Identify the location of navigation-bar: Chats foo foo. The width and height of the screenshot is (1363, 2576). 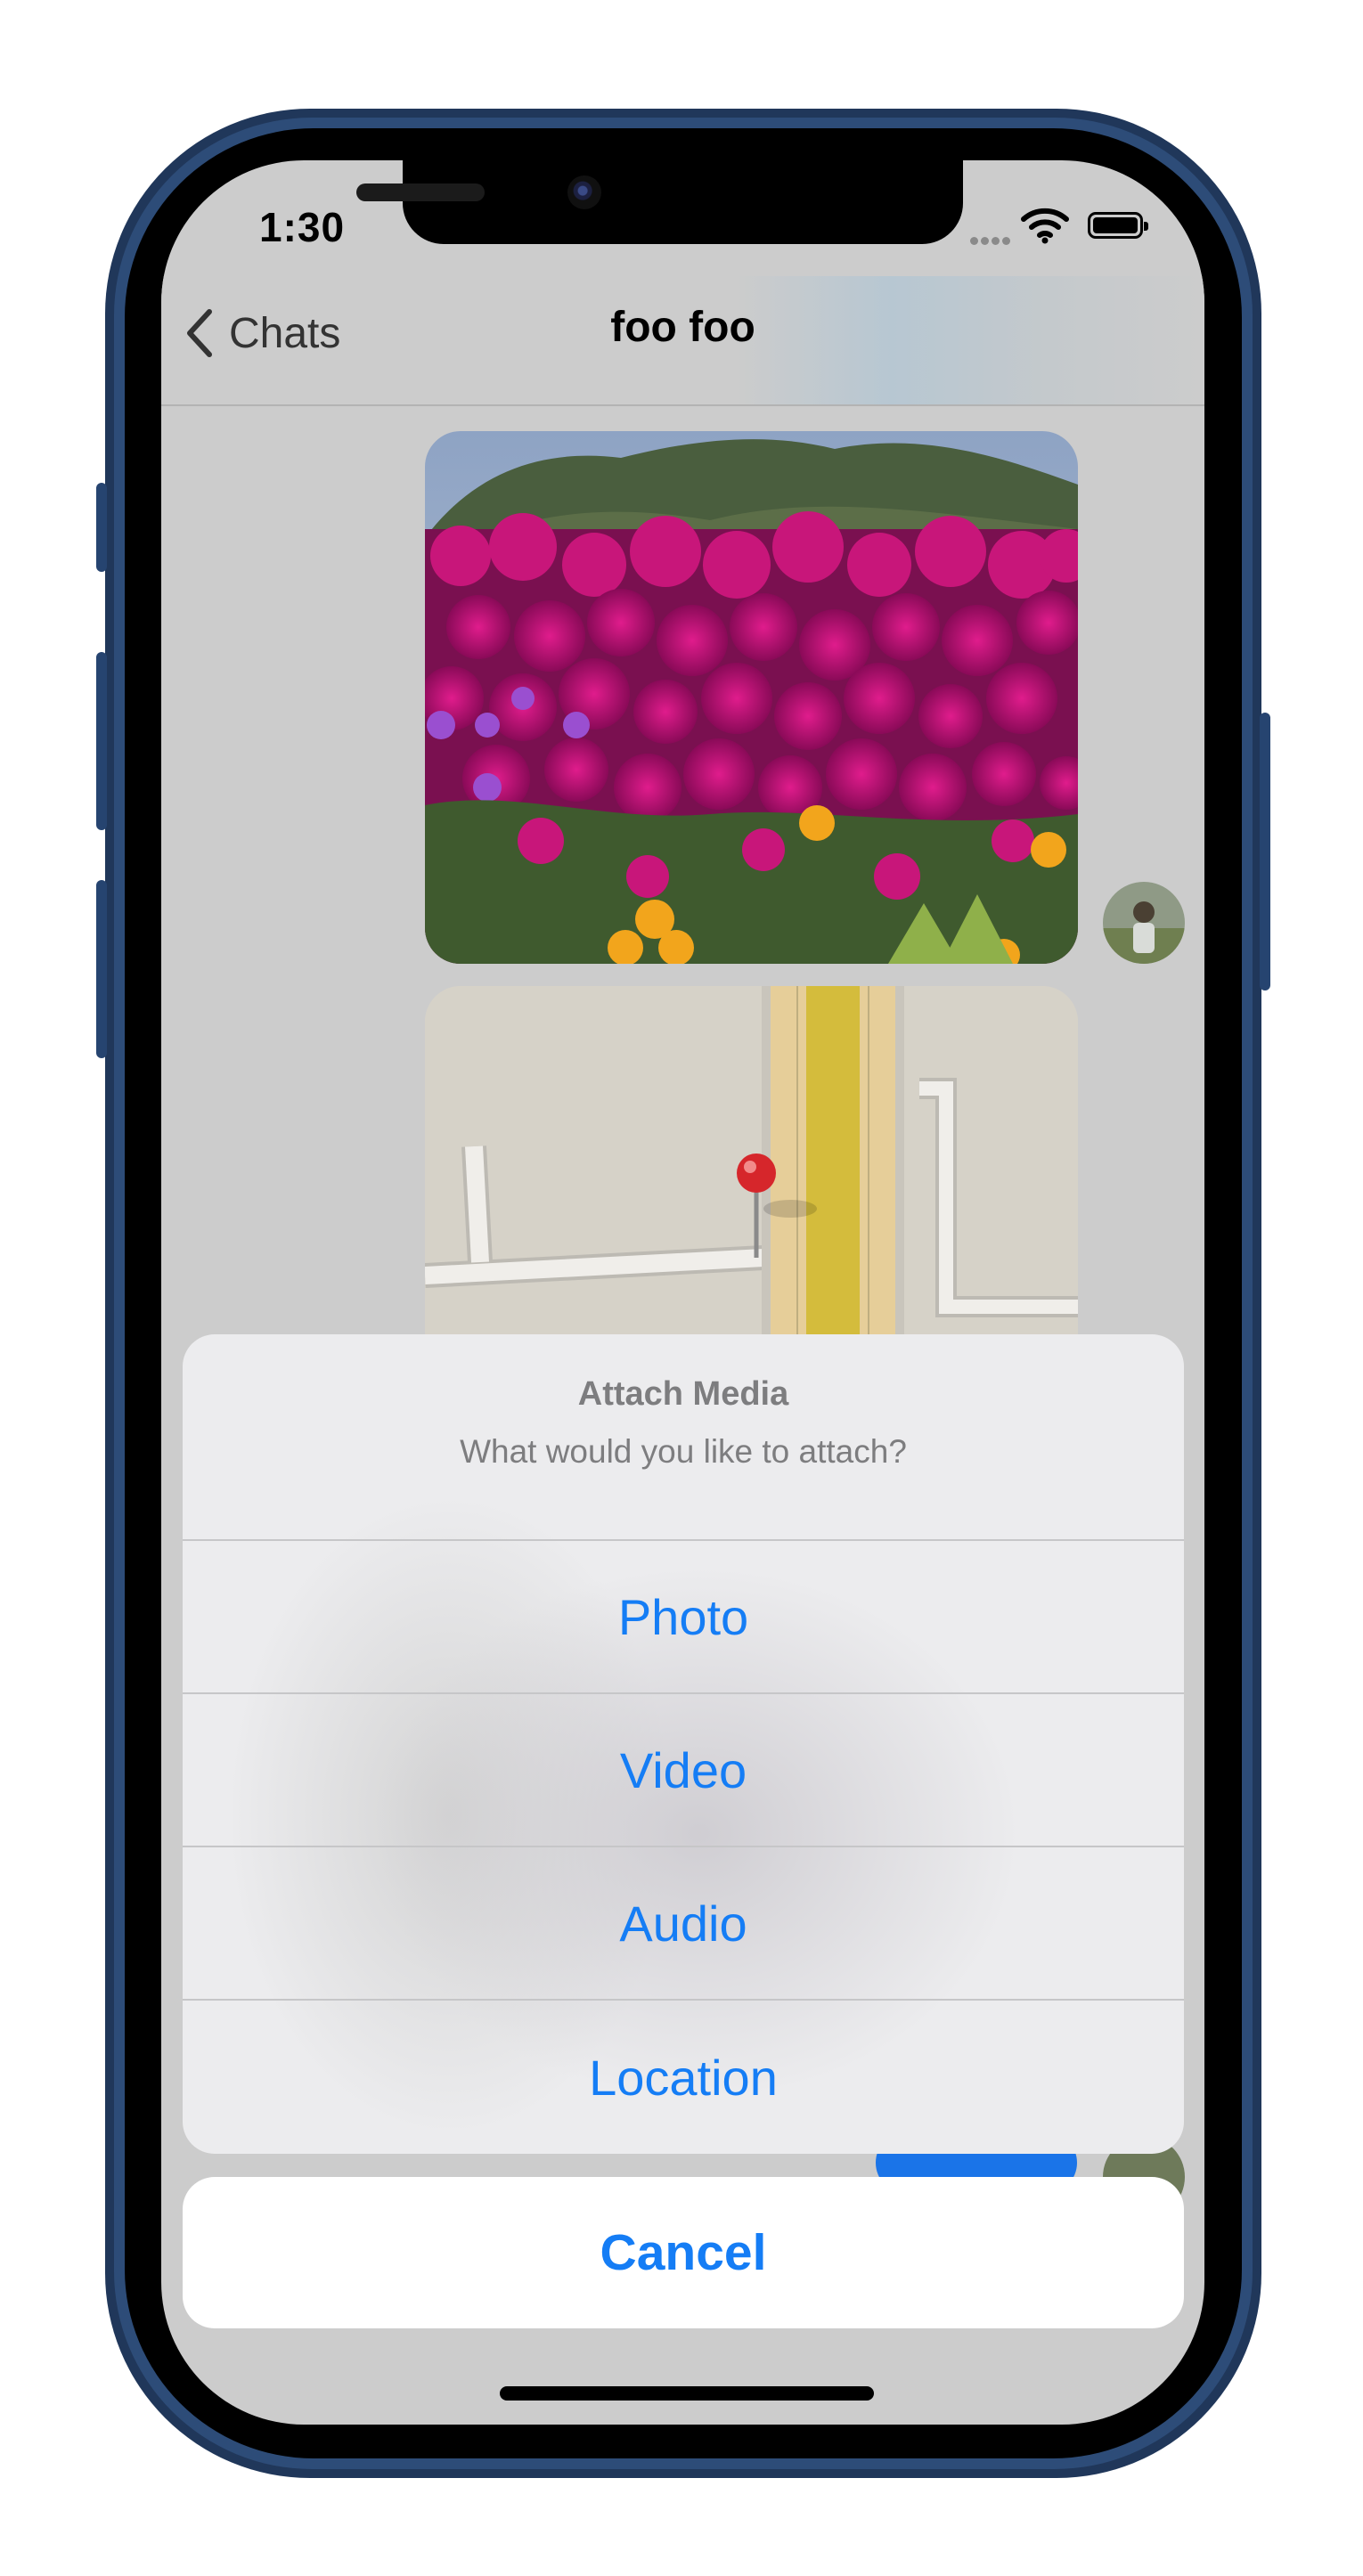
(682, 341).